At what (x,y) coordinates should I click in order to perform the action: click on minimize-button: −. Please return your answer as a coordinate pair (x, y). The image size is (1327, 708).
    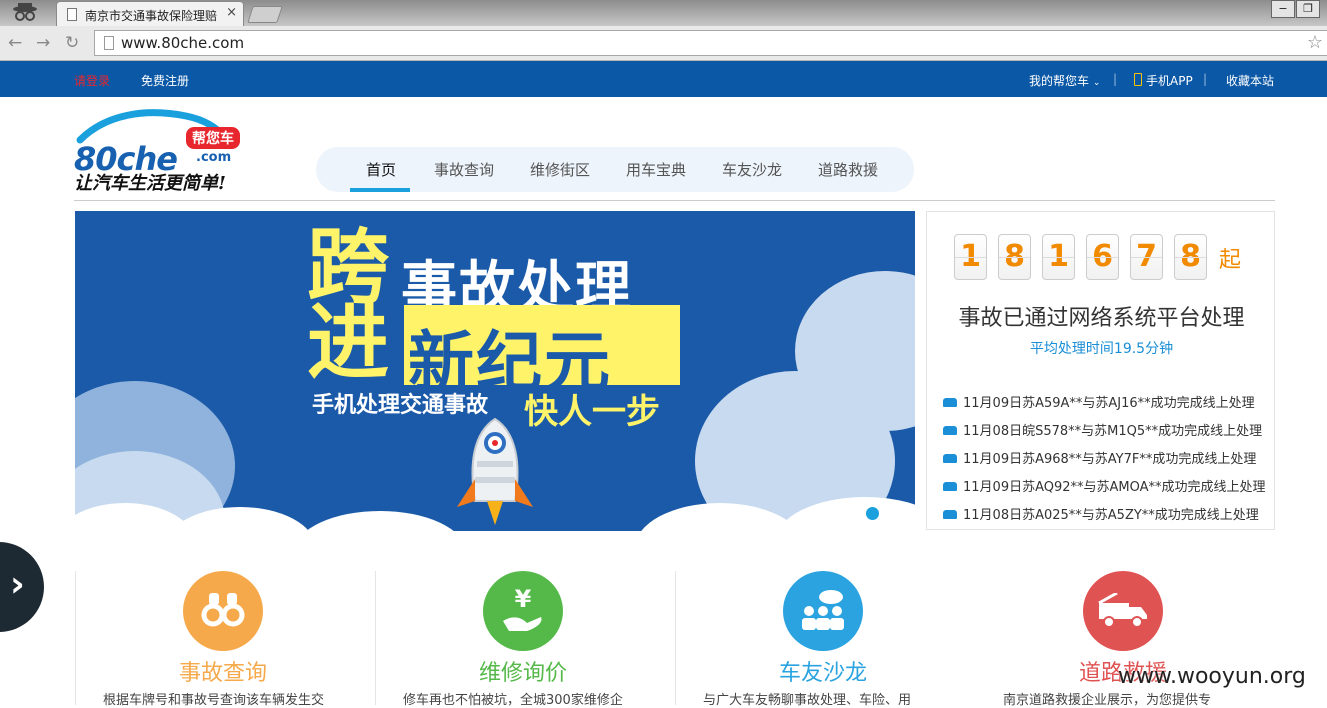
    Looking at the image, I should click on (1283, 9).